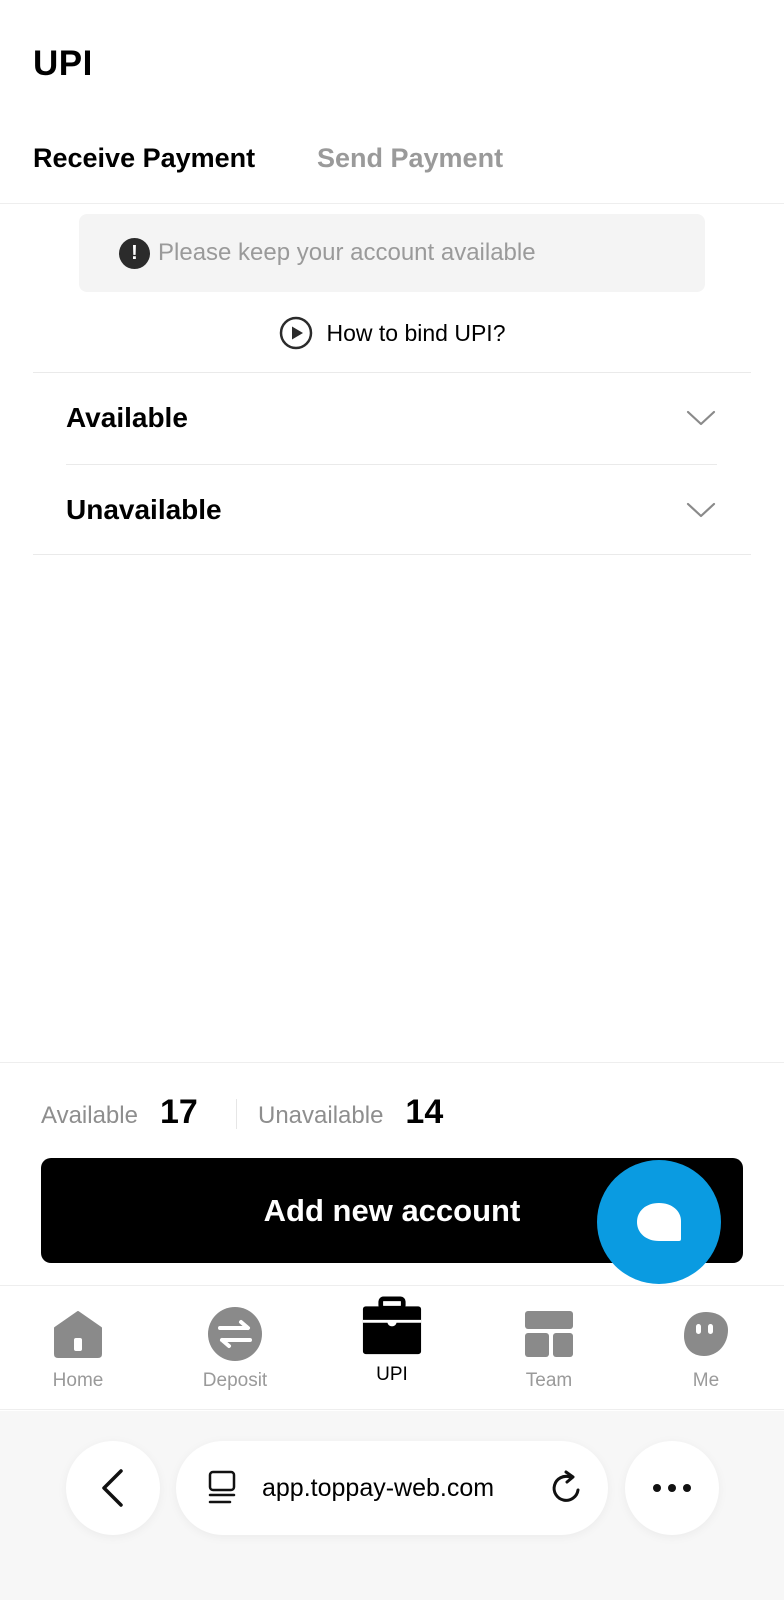 The width and height of the screenshot is (784, 1600). I want to click on notice-text: Please keep your account available, so click(347, 252).